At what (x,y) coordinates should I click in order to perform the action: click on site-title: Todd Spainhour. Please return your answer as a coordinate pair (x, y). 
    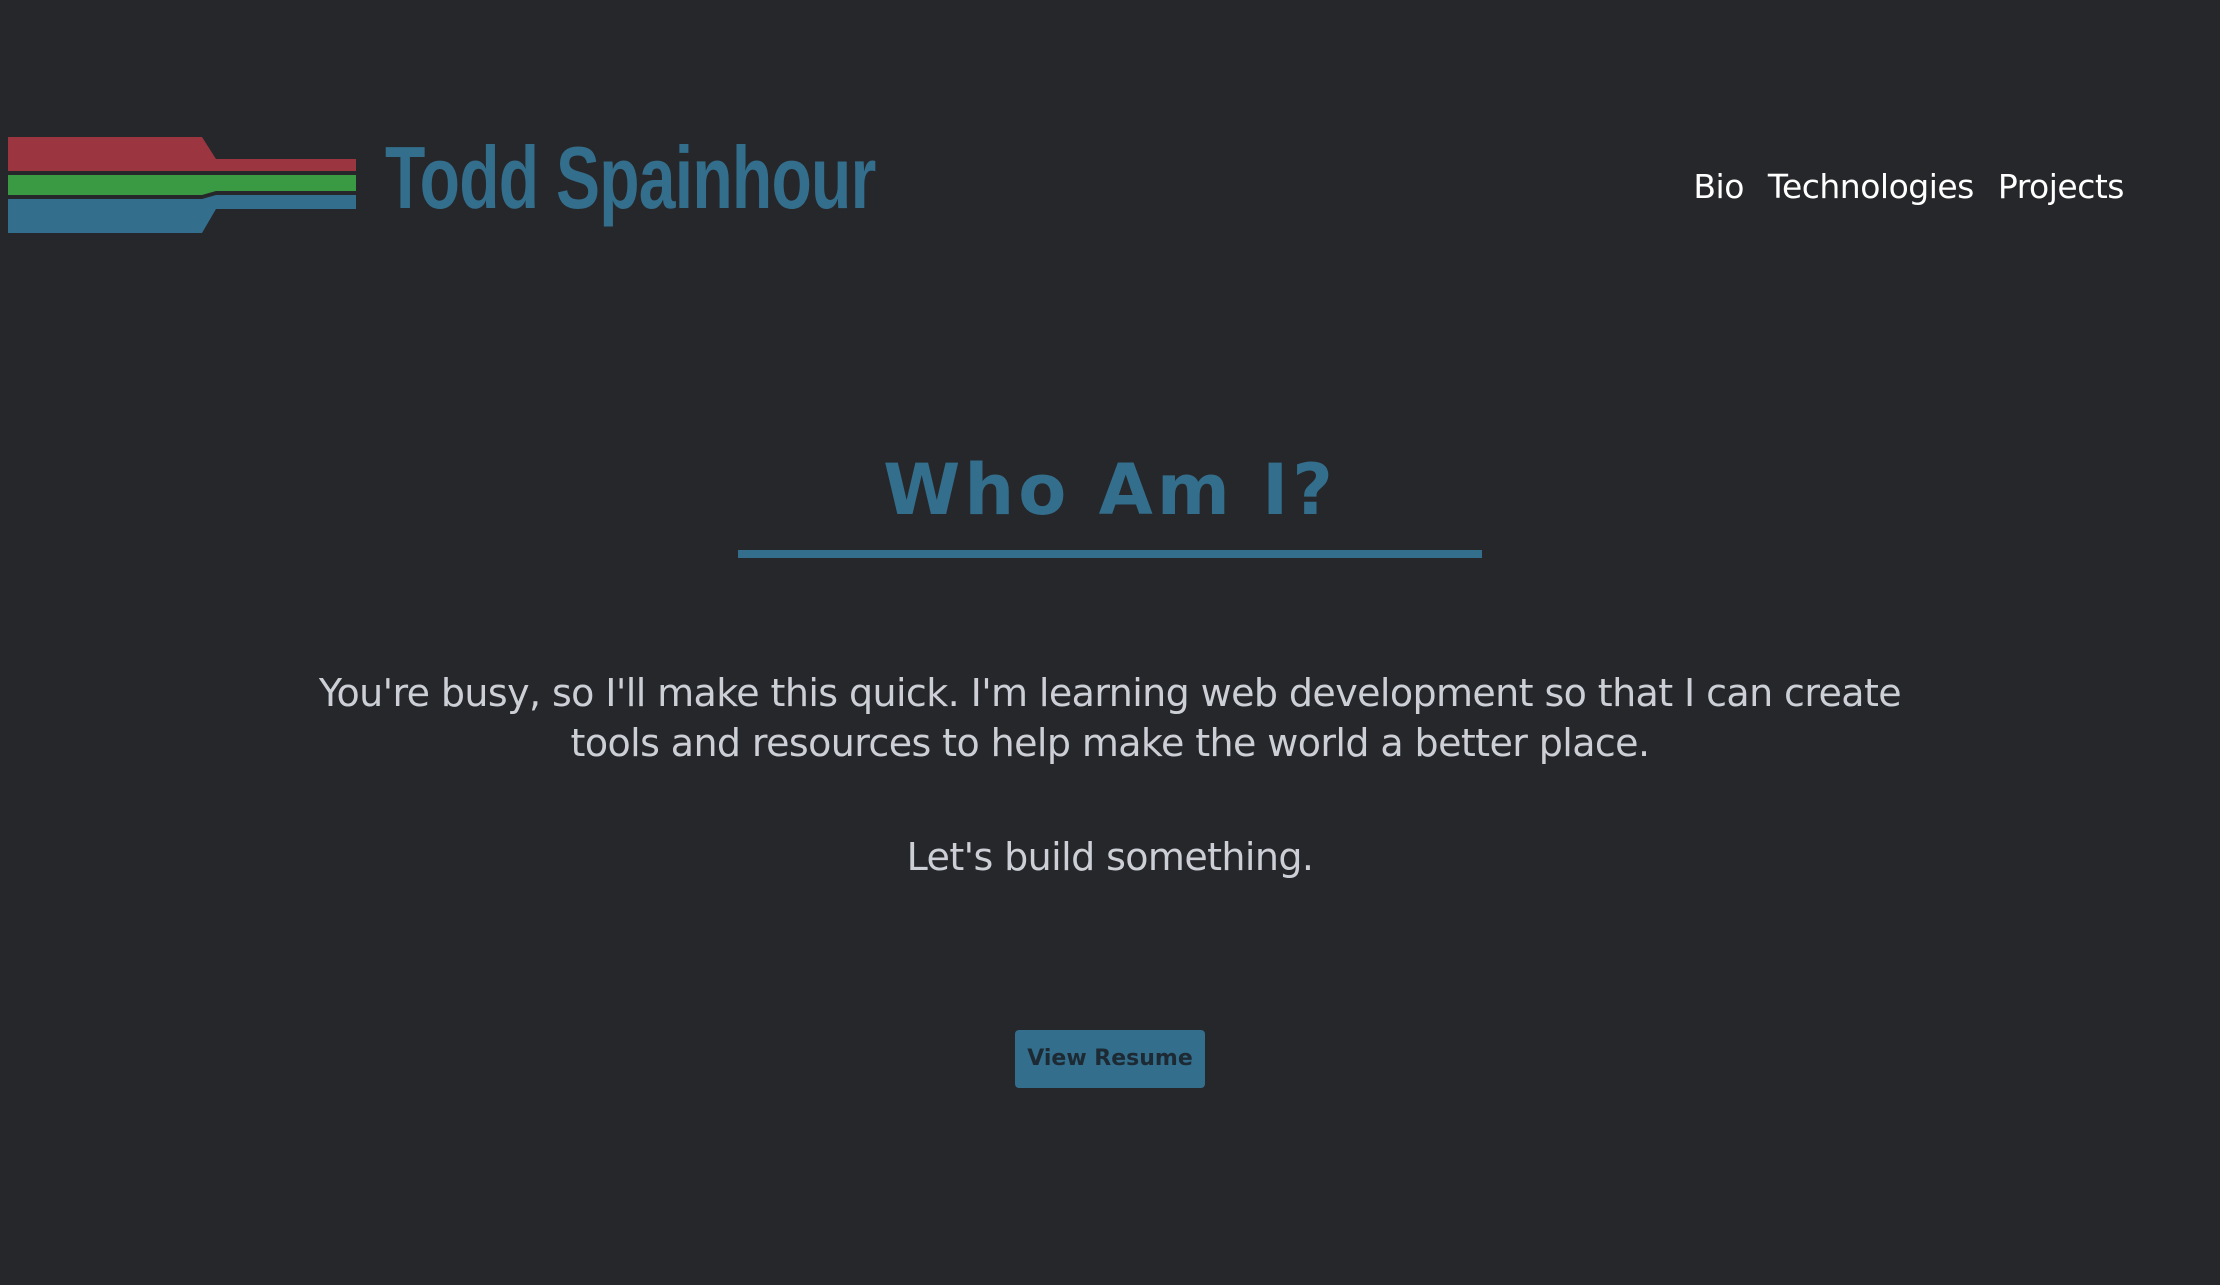
    Looking at the image, I should click on (630, 178).